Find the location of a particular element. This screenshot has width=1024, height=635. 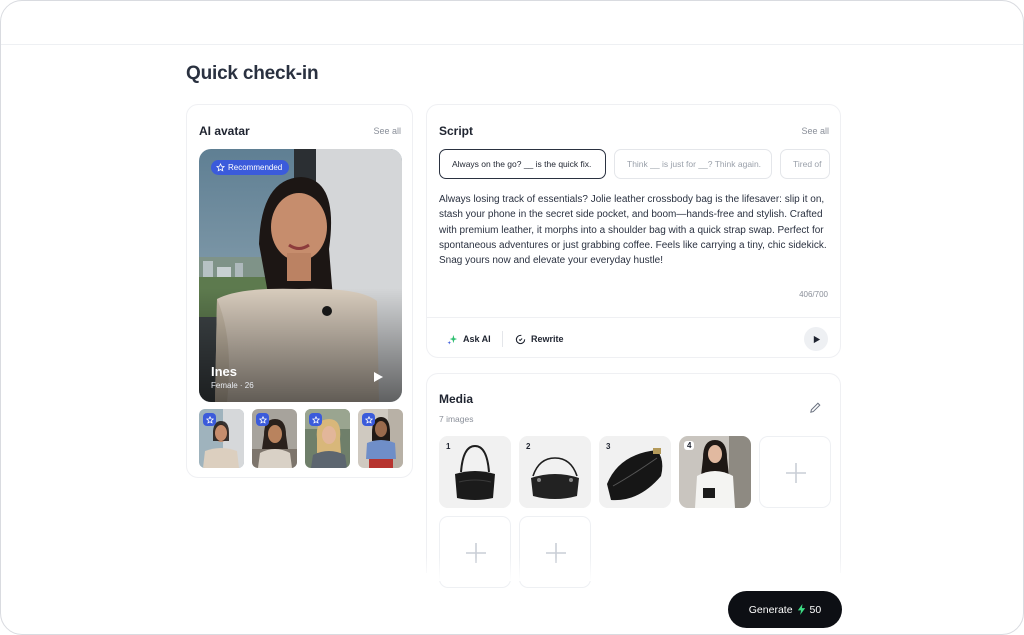

avatar-meta: Female · 26 is located at coordinates (232, 385).